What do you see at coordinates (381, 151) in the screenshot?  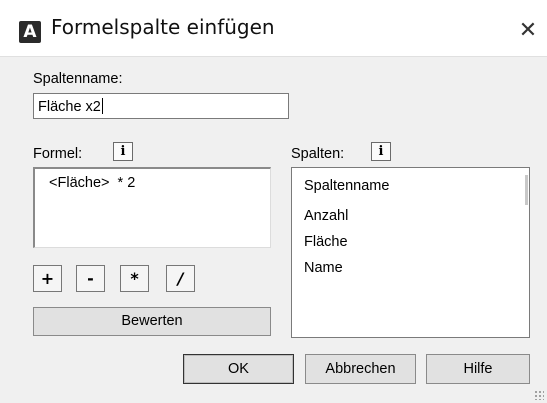 I see `columns-info-icon: i` at bounding box center [381, 151].